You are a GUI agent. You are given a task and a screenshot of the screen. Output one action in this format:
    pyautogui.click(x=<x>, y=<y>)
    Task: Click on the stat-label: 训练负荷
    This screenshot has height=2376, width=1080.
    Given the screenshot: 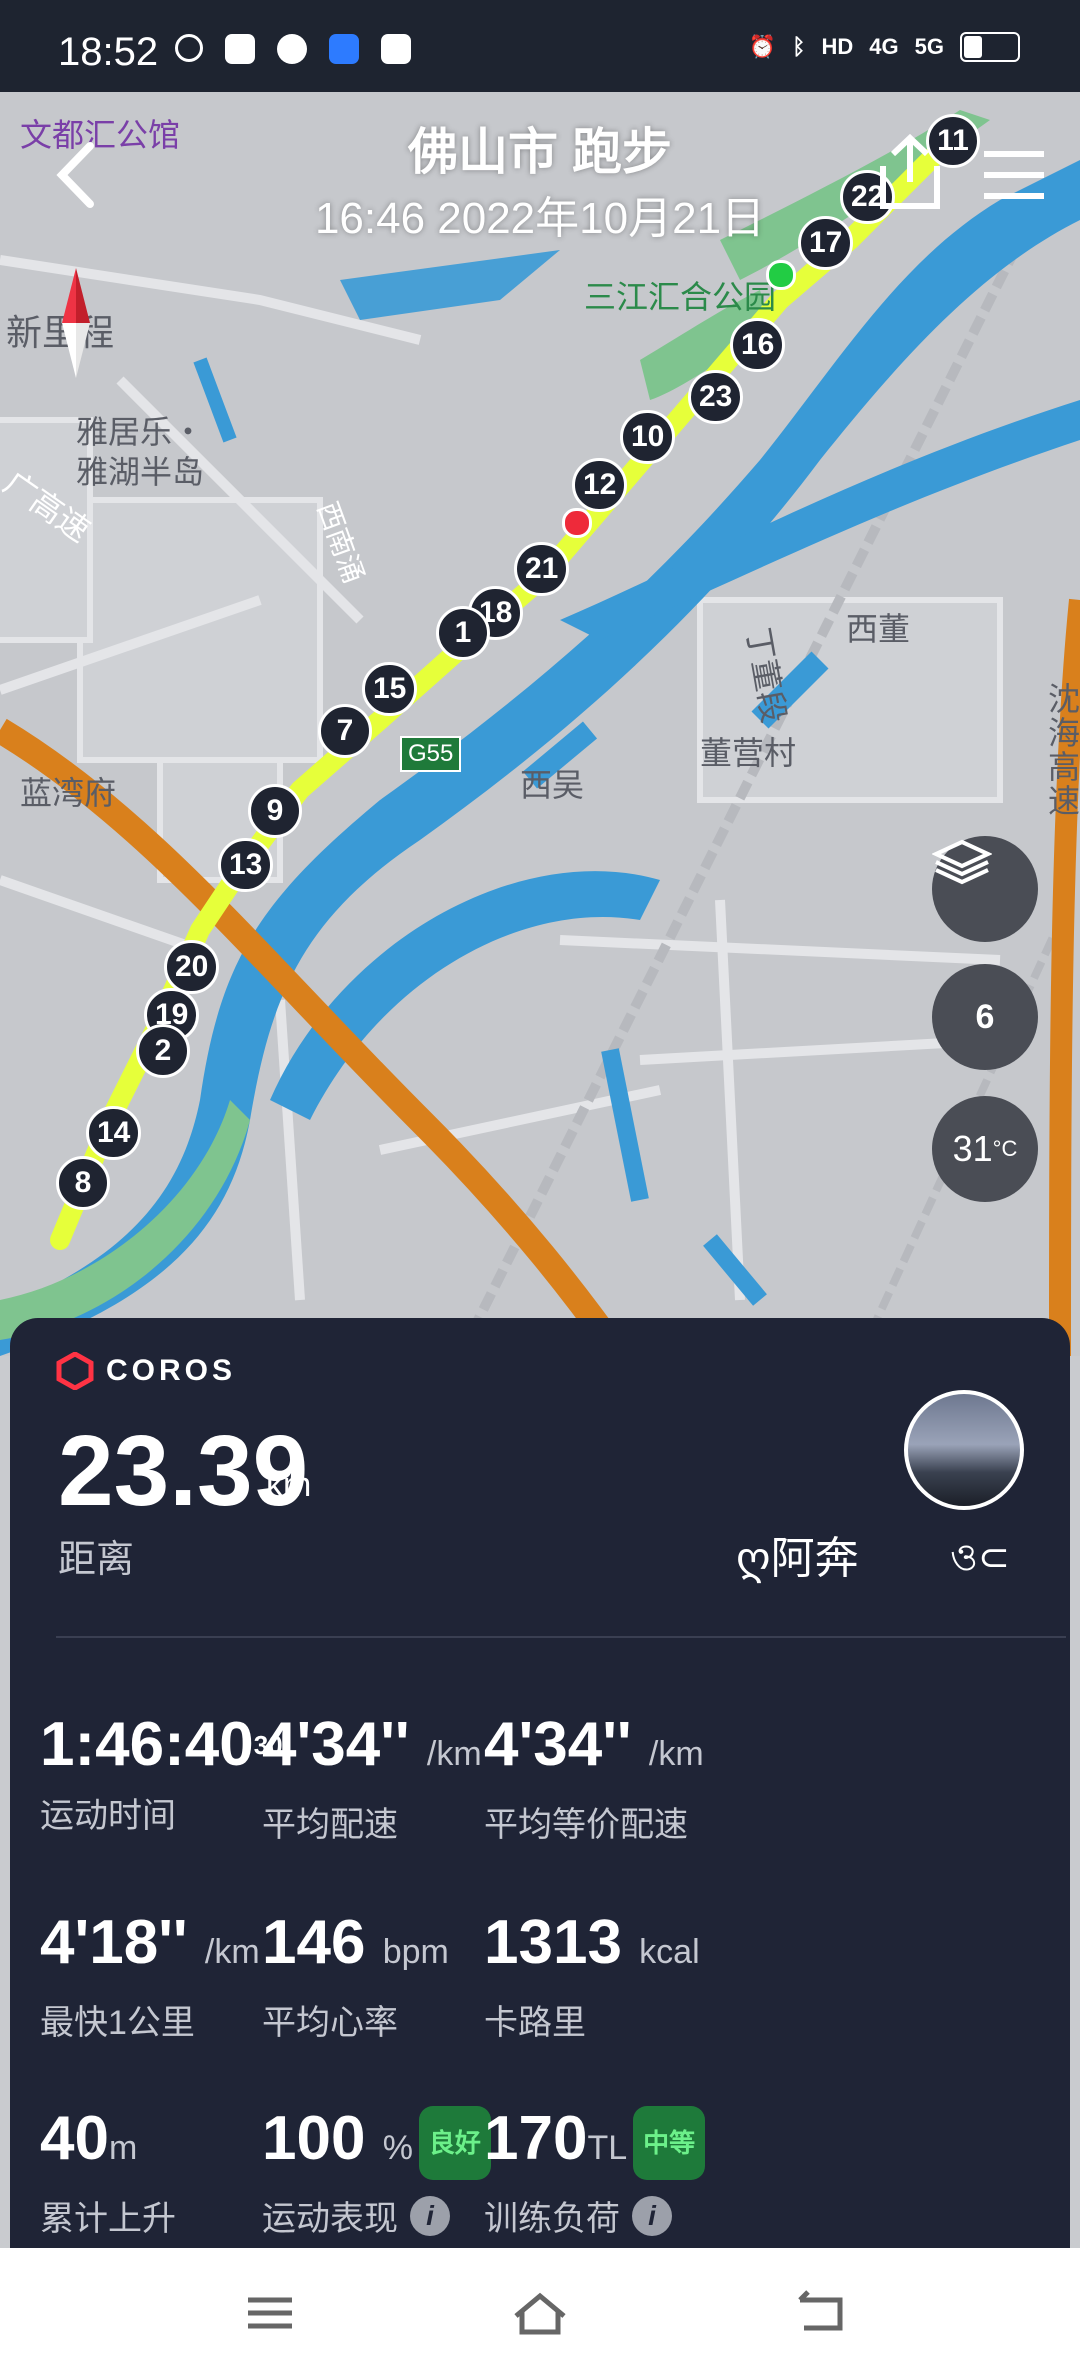 What is the action you would take?
    pyautogui.click(x=552, y=2219)
    